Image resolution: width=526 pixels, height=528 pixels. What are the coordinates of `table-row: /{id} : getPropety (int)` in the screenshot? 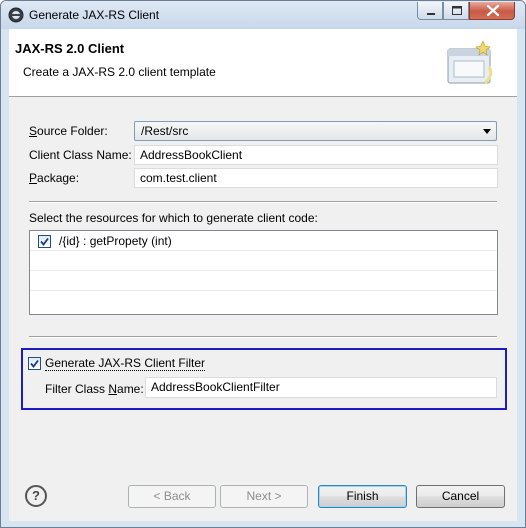 It's located at (263, 241).